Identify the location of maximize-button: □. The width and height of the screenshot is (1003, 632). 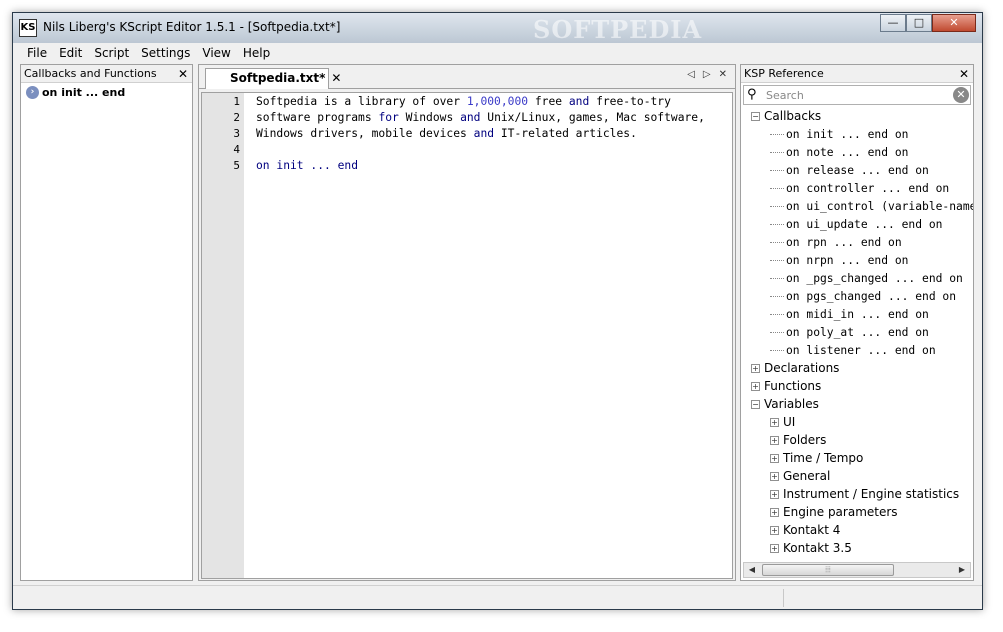
(919, 23).